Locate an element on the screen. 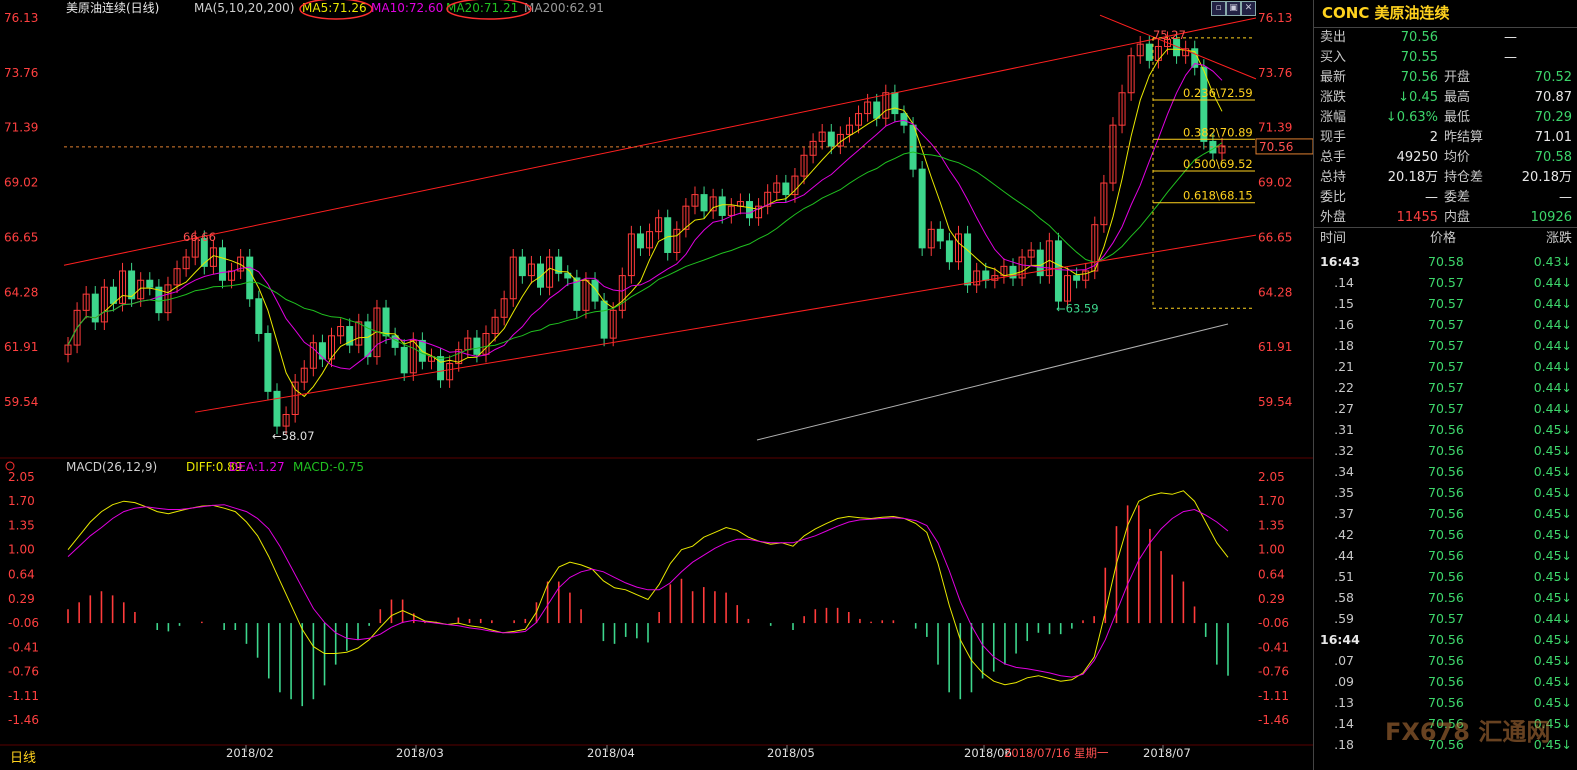  macd-tick-right: 1.35 is located at coordinates (1271, 525).